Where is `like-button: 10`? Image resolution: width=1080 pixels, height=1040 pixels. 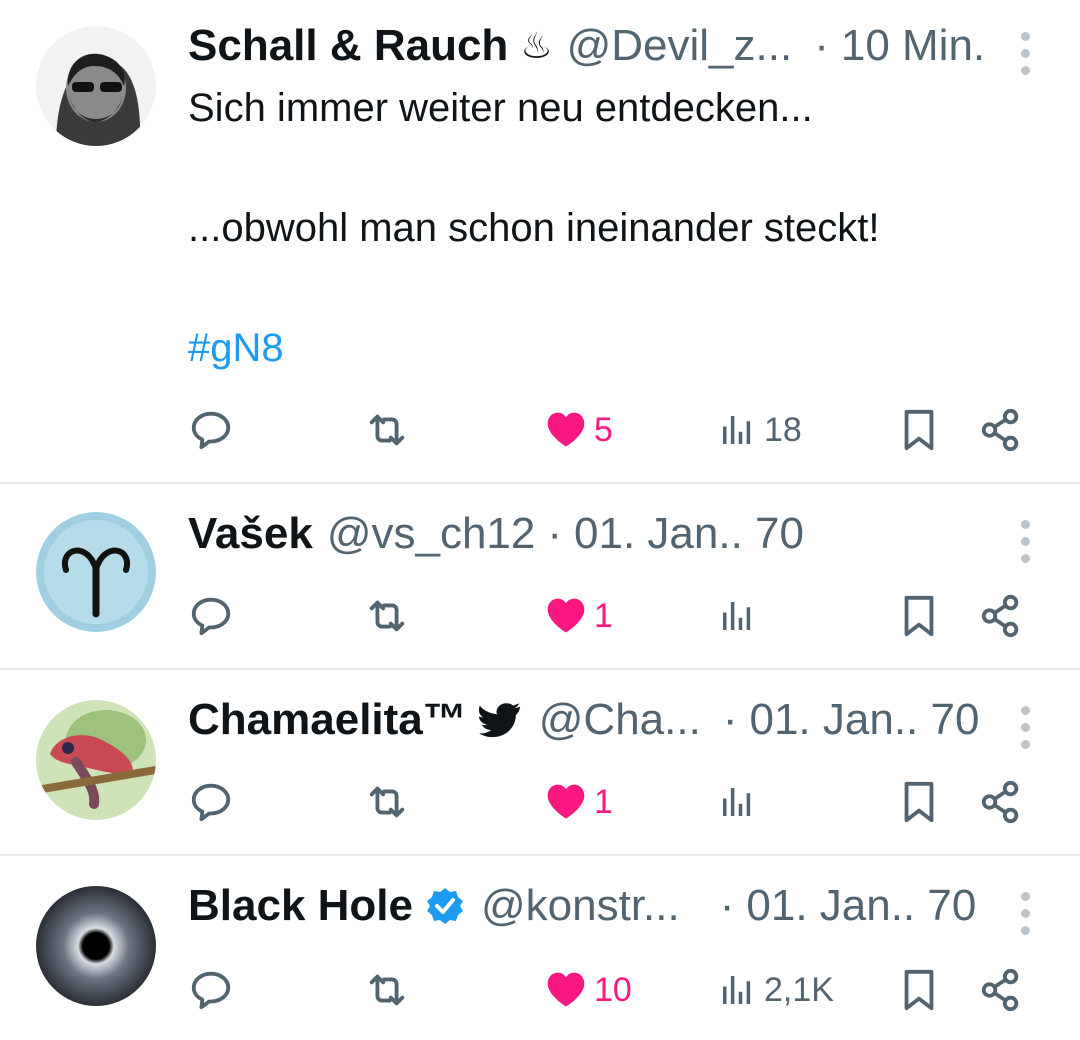 like-button: 10 is located at coordinates (588, 990).